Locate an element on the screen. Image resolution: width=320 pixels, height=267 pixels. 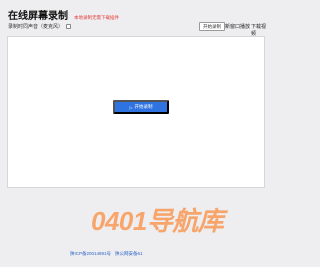
icp-link: 陕ICP备20014891号 is located at coordinates (90, 254).